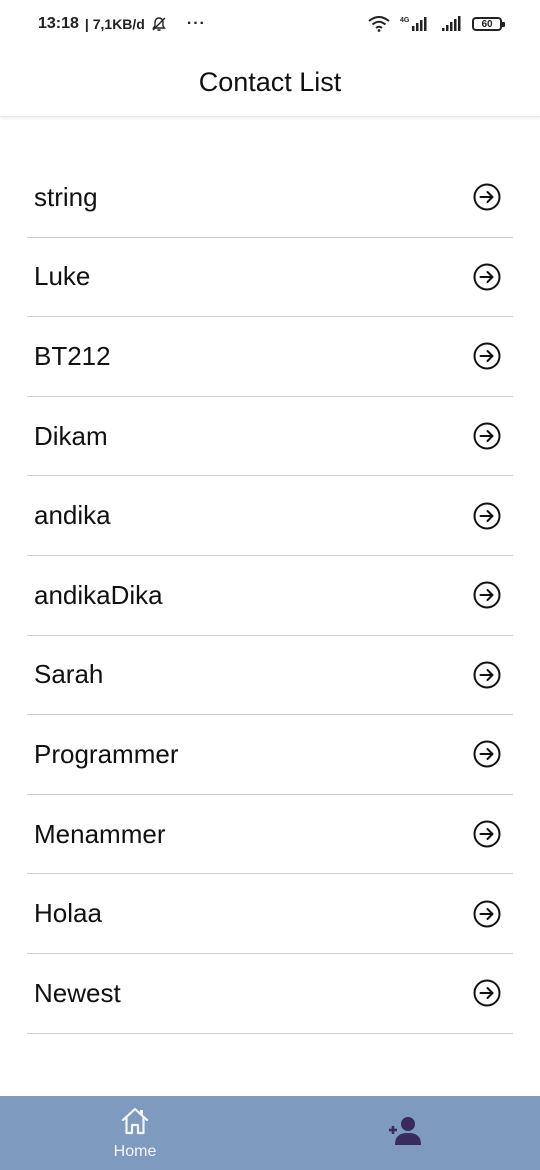 The height and width of the screenshot is (1170, 540). I want to click on contact-name: Menammer, so click(100, 833).